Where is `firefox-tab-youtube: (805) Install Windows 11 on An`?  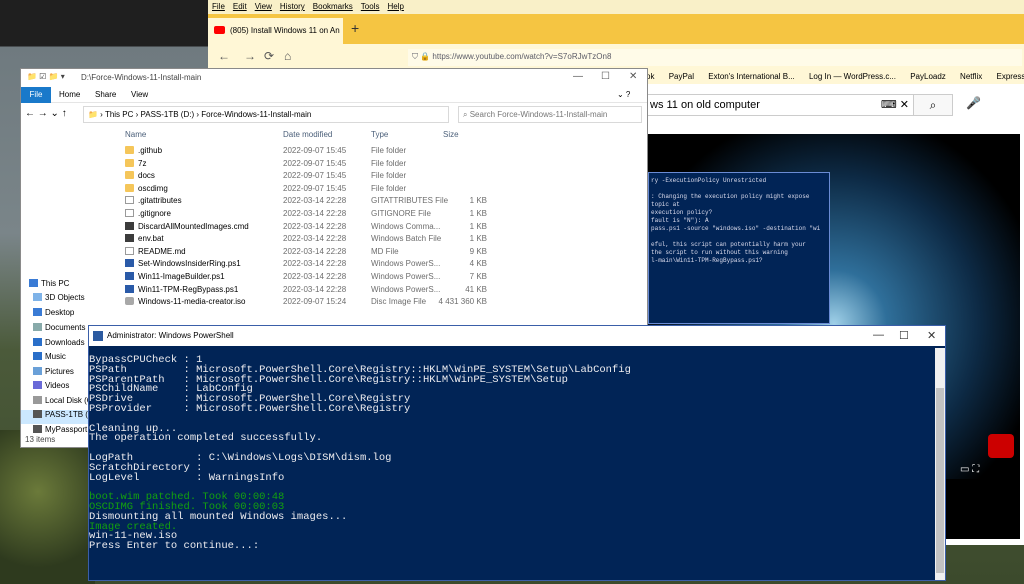 firefox-tab-youtube: (805) Install Windows 11 on An is located at coordinates (275, 31).